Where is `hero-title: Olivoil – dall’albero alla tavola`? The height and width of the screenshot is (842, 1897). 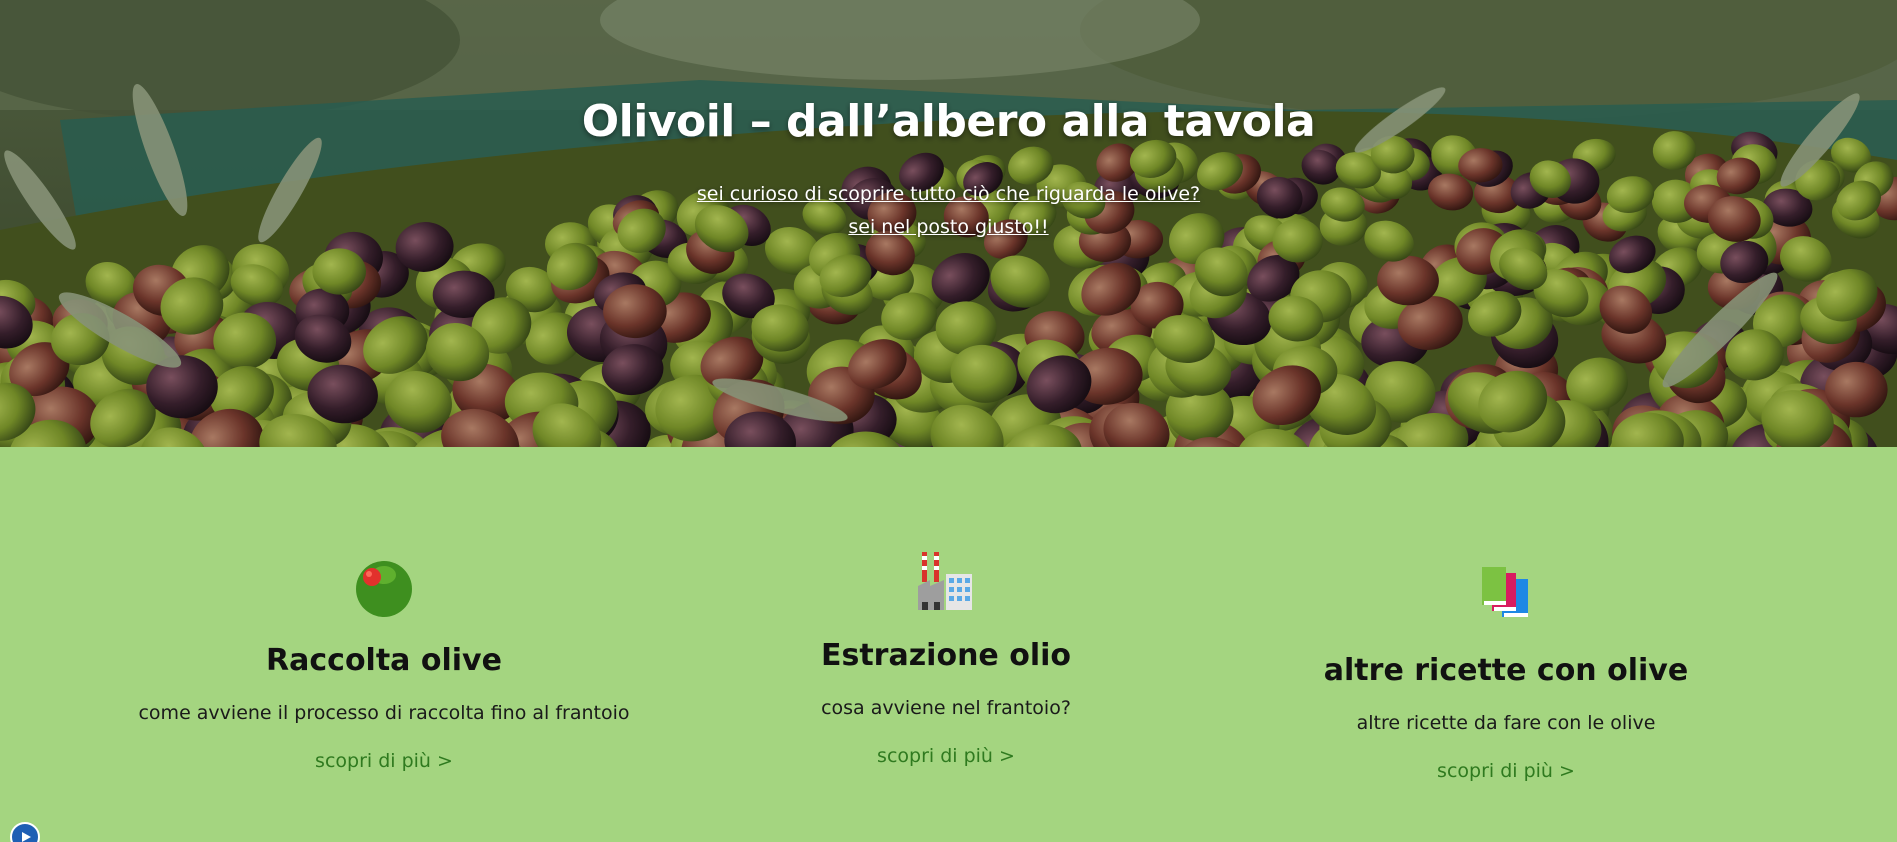 hero-title: Olivoil – dall’albero alla tavola is located at coordinates (948, 121).